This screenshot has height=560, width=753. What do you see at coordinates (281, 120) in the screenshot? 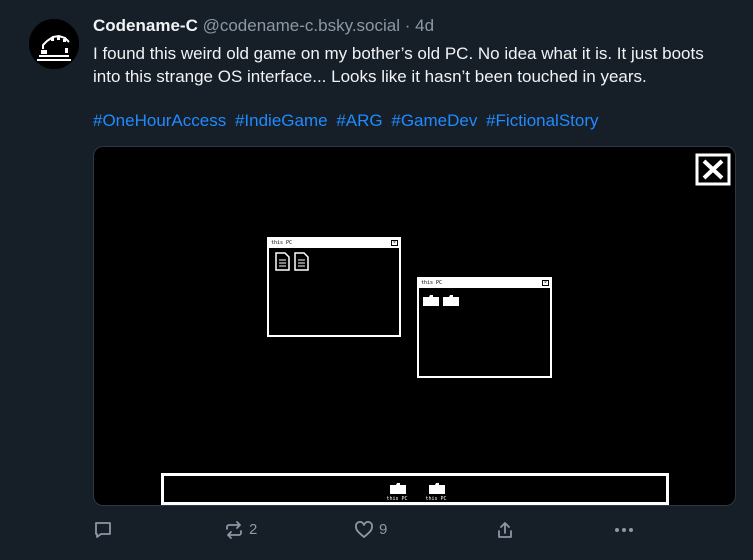
I see `hashtag-link: #IndieGame` at bounding box center [281, 120].